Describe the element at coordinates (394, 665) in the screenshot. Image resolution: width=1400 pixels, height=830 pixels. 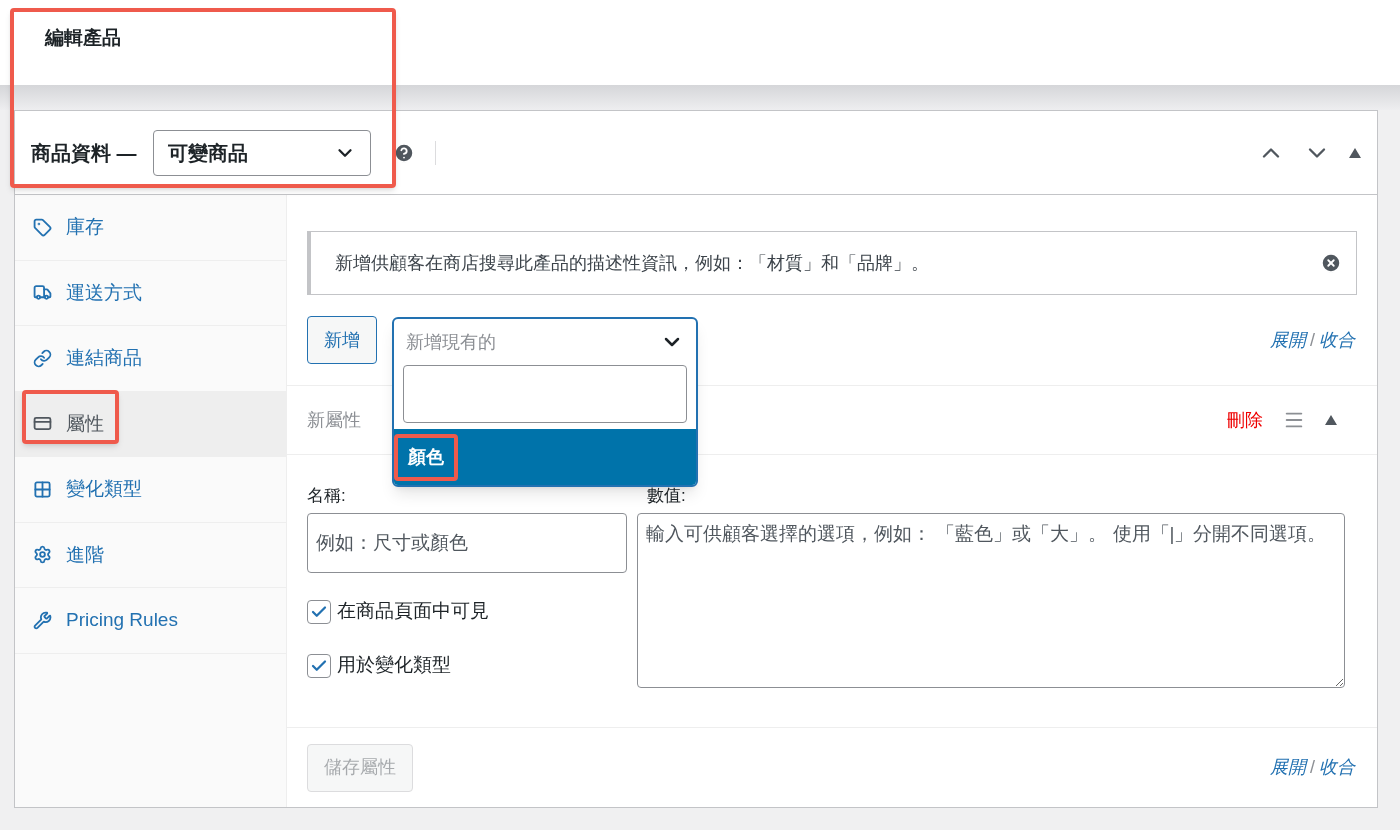
I see `checkbox-label: 用於變化類型` at that location.